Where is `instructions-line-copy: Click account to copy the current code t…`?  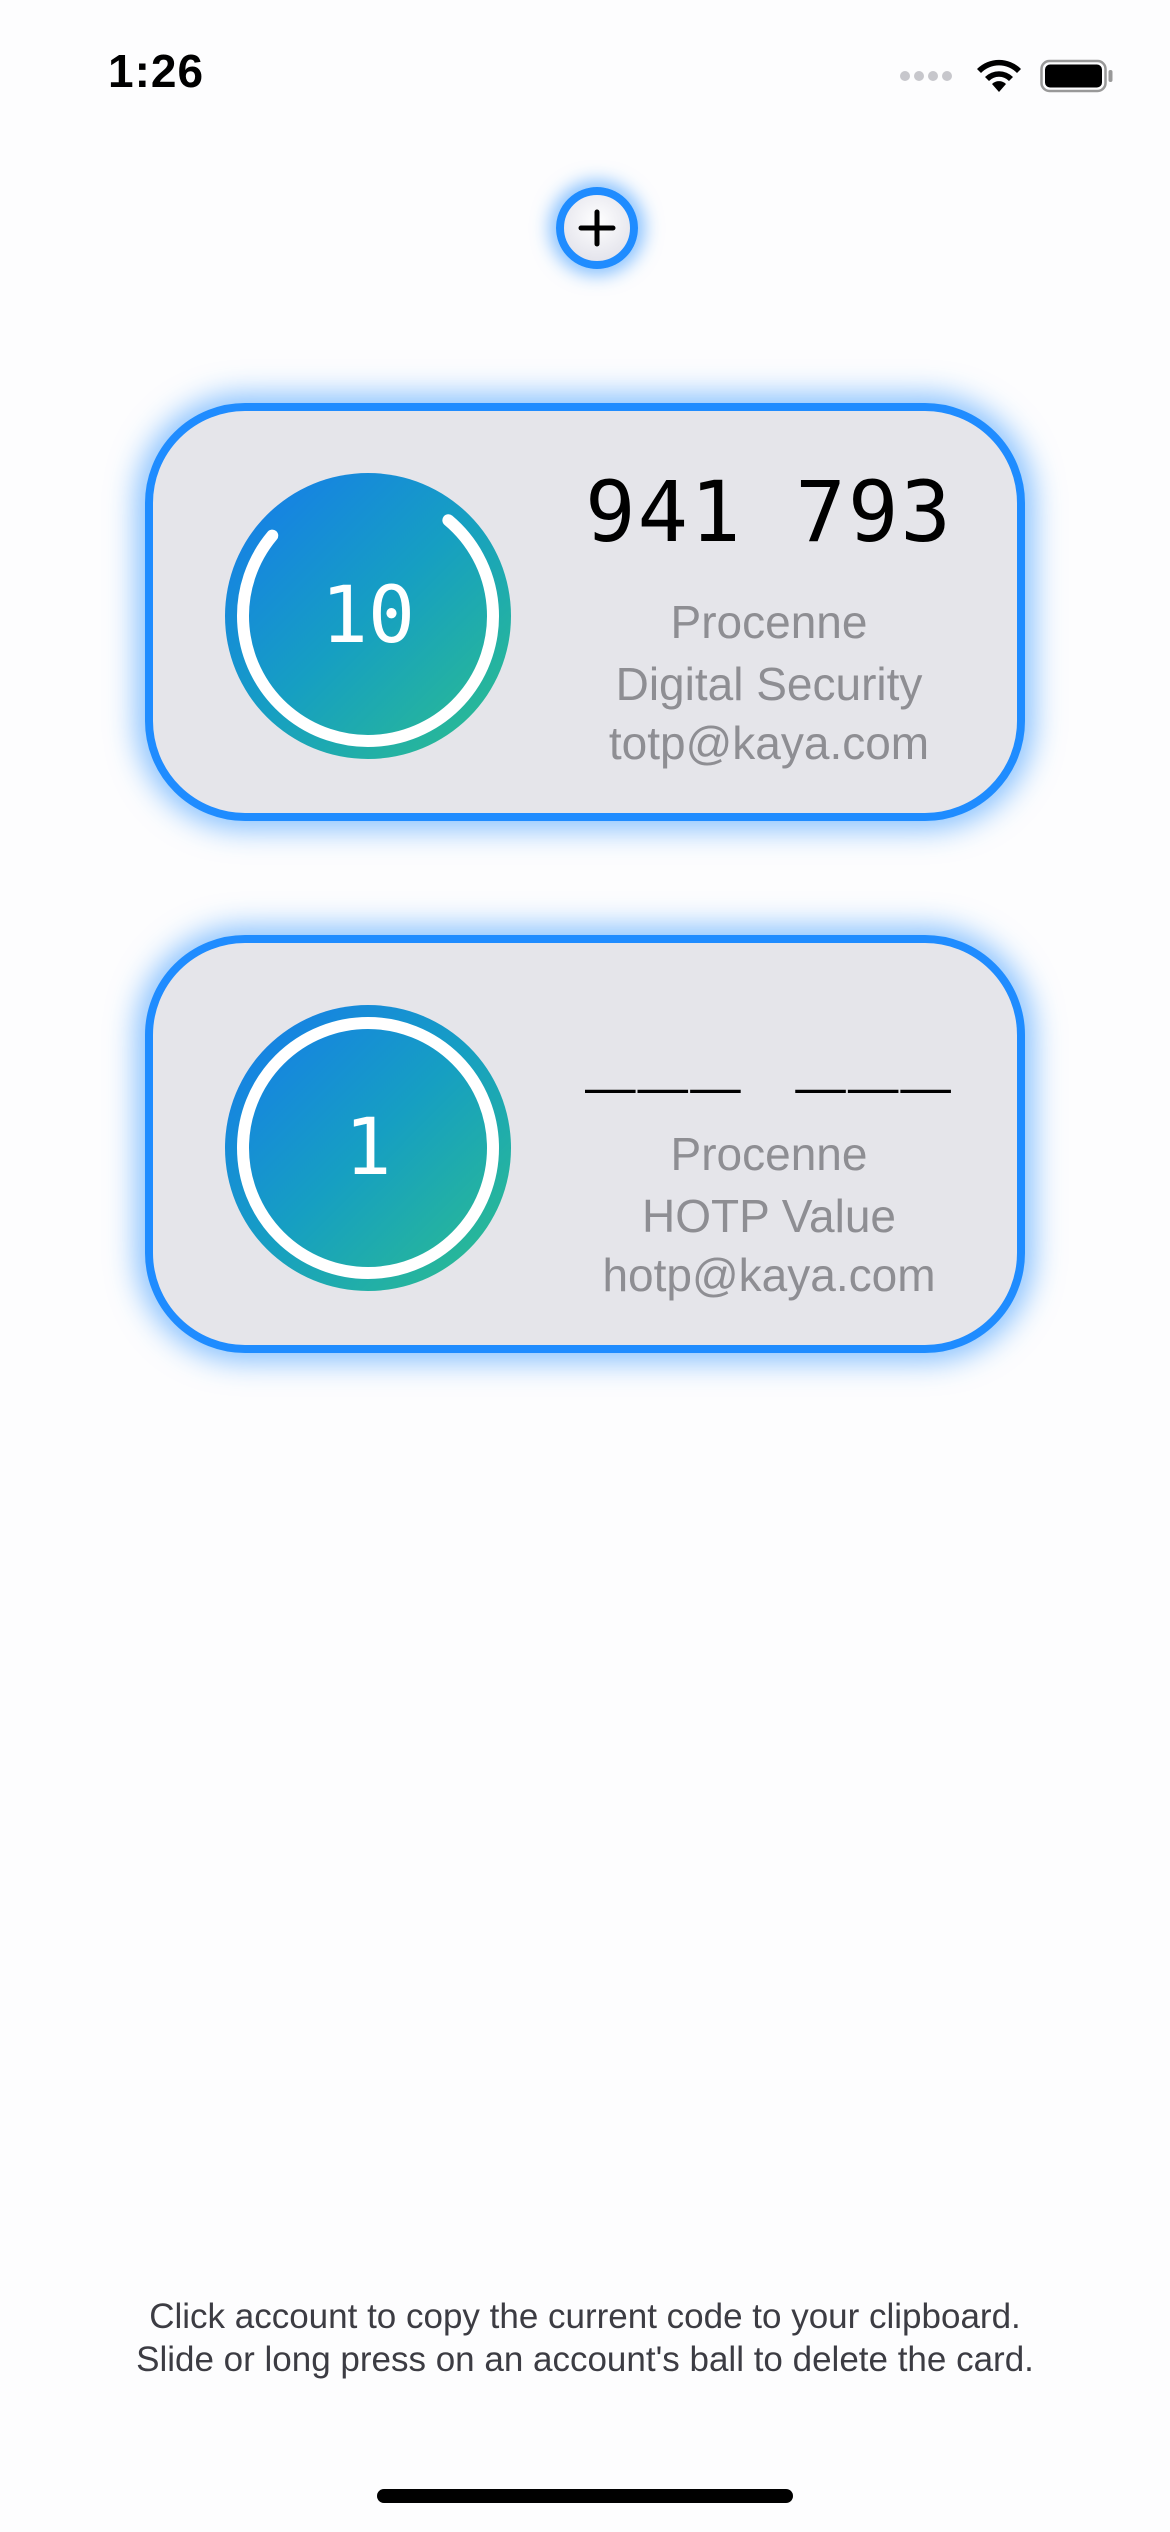 instructions-line-copy: Click account to copy the current code t… is located at coordinates (585, 2316).